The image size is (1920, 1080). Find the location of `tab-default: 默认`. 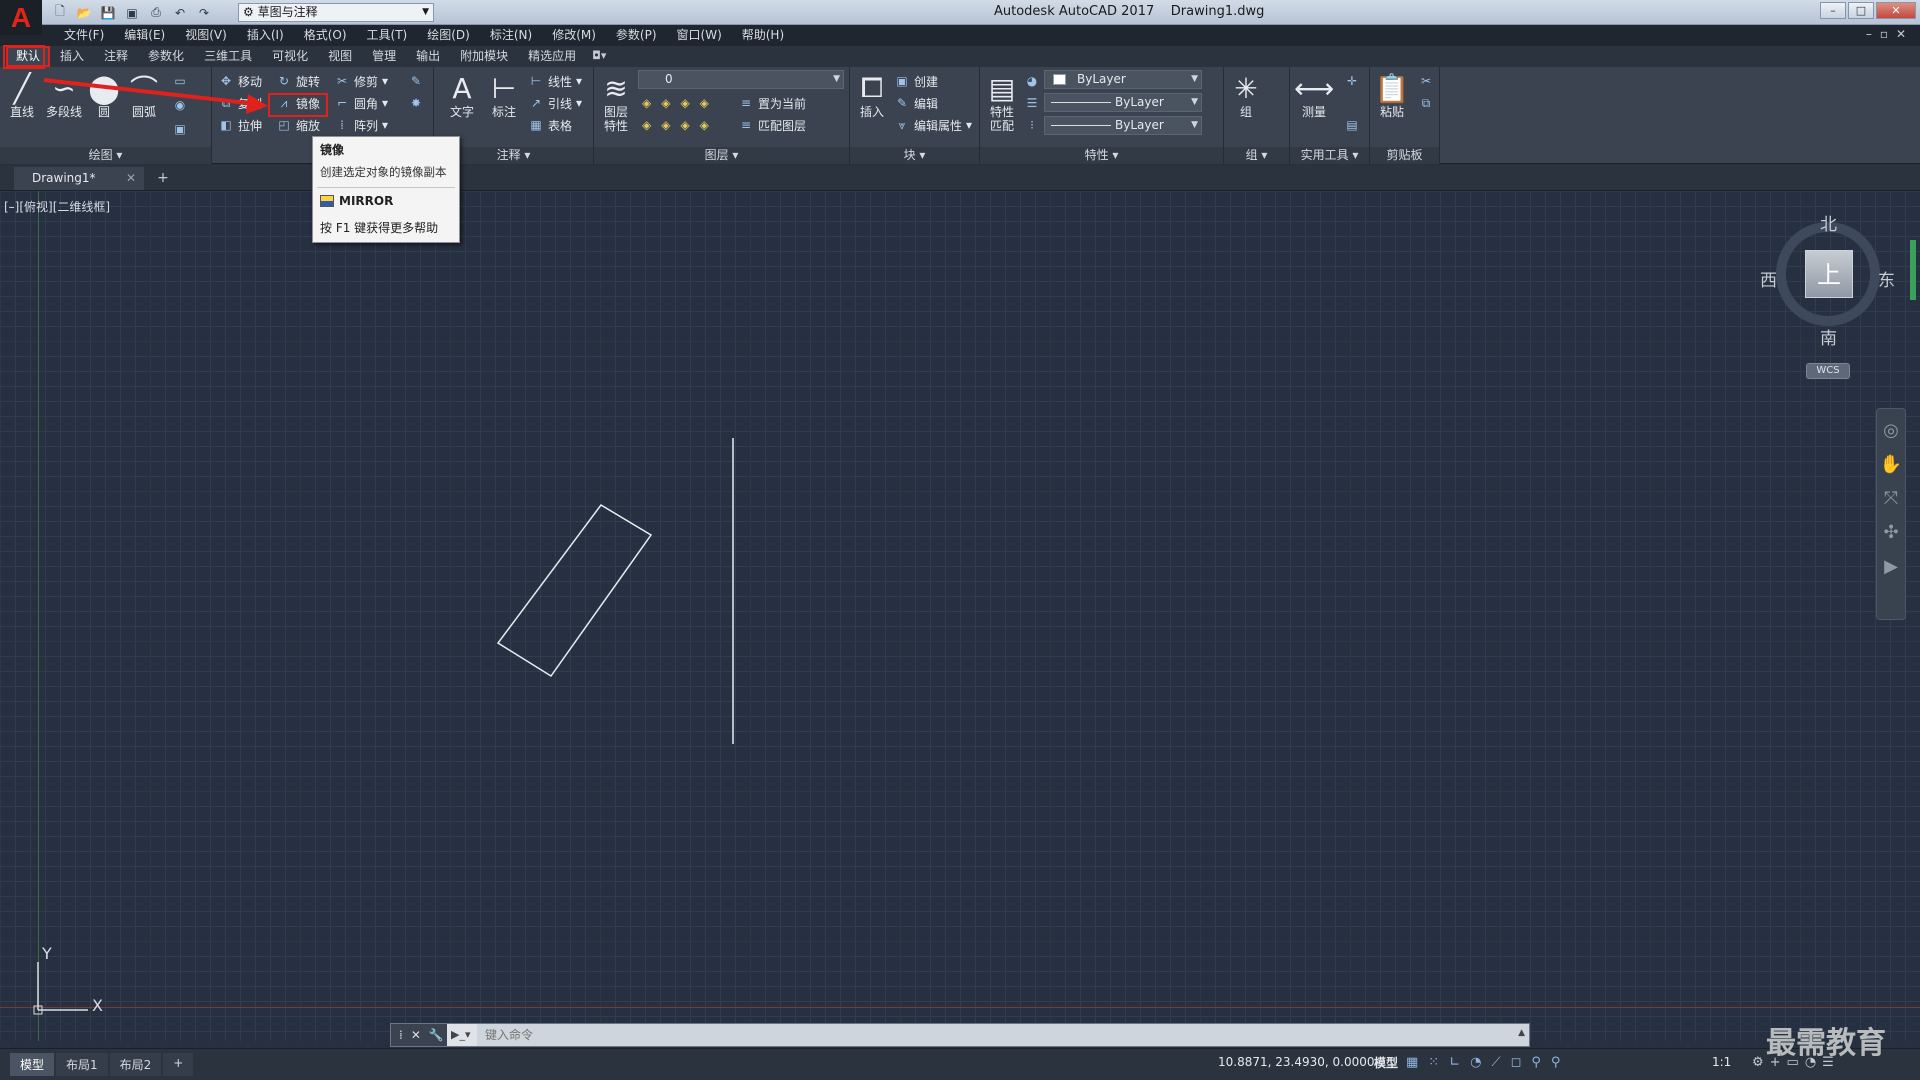

tab-default: 默认 is located at coordinates (28, 56).